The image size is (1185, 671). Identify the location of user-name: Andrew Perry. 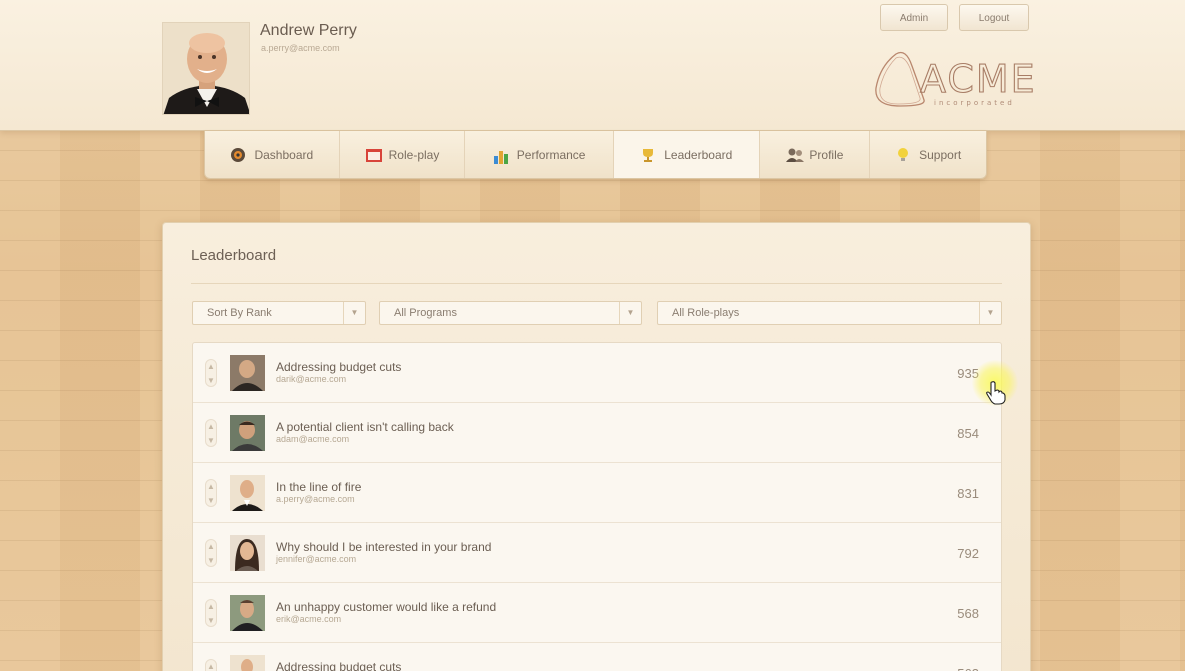
(308, 30).